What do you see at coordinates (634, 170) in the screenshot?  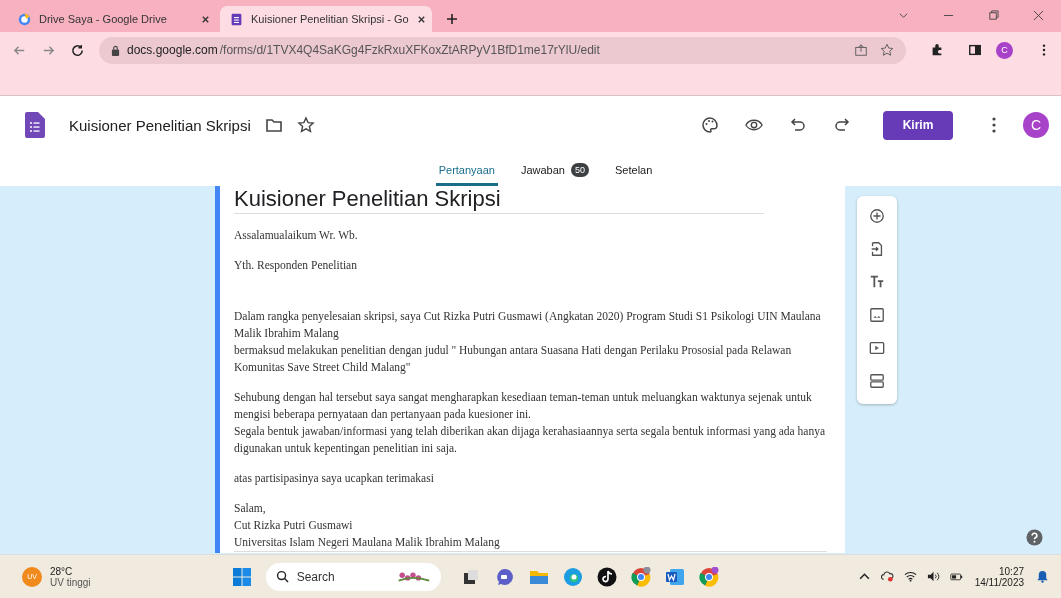 I see `form-tab: Setelan` at bounding box center [634, 170].